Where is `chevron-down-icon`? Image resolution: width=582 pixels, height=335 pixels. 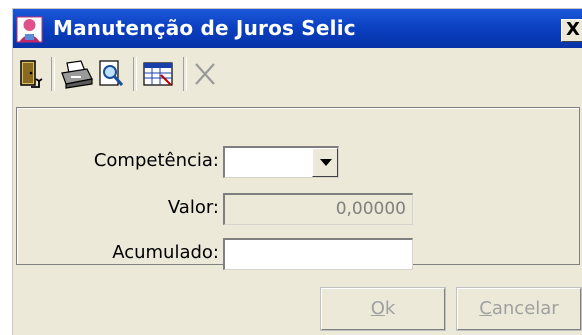
chevron-down-icon is located at coordinates (326, 162).